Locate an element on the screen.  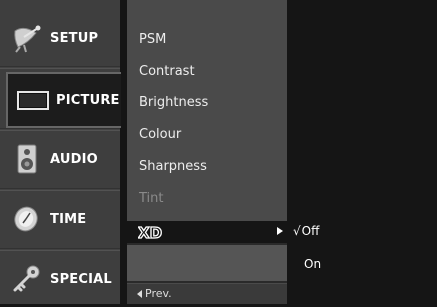
tab-audio: AUDIO is located at coordinates (60, 159).